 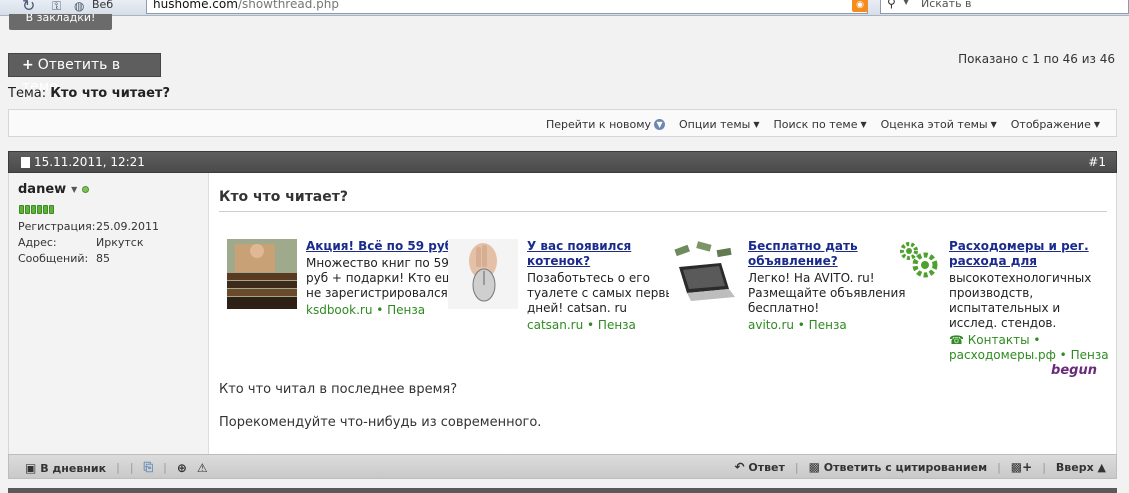 I want to click on ad-source-link: avito.ru • Пенза, so click(x=827, y=325).